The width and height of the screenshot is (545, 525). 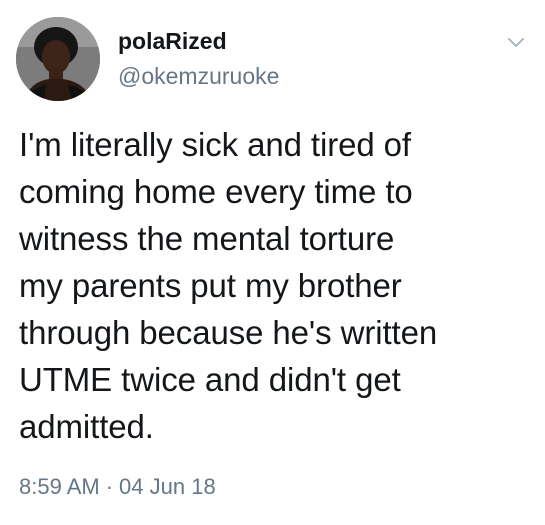 I want to click on chevron-down-icon, so click(x=516, y=42).